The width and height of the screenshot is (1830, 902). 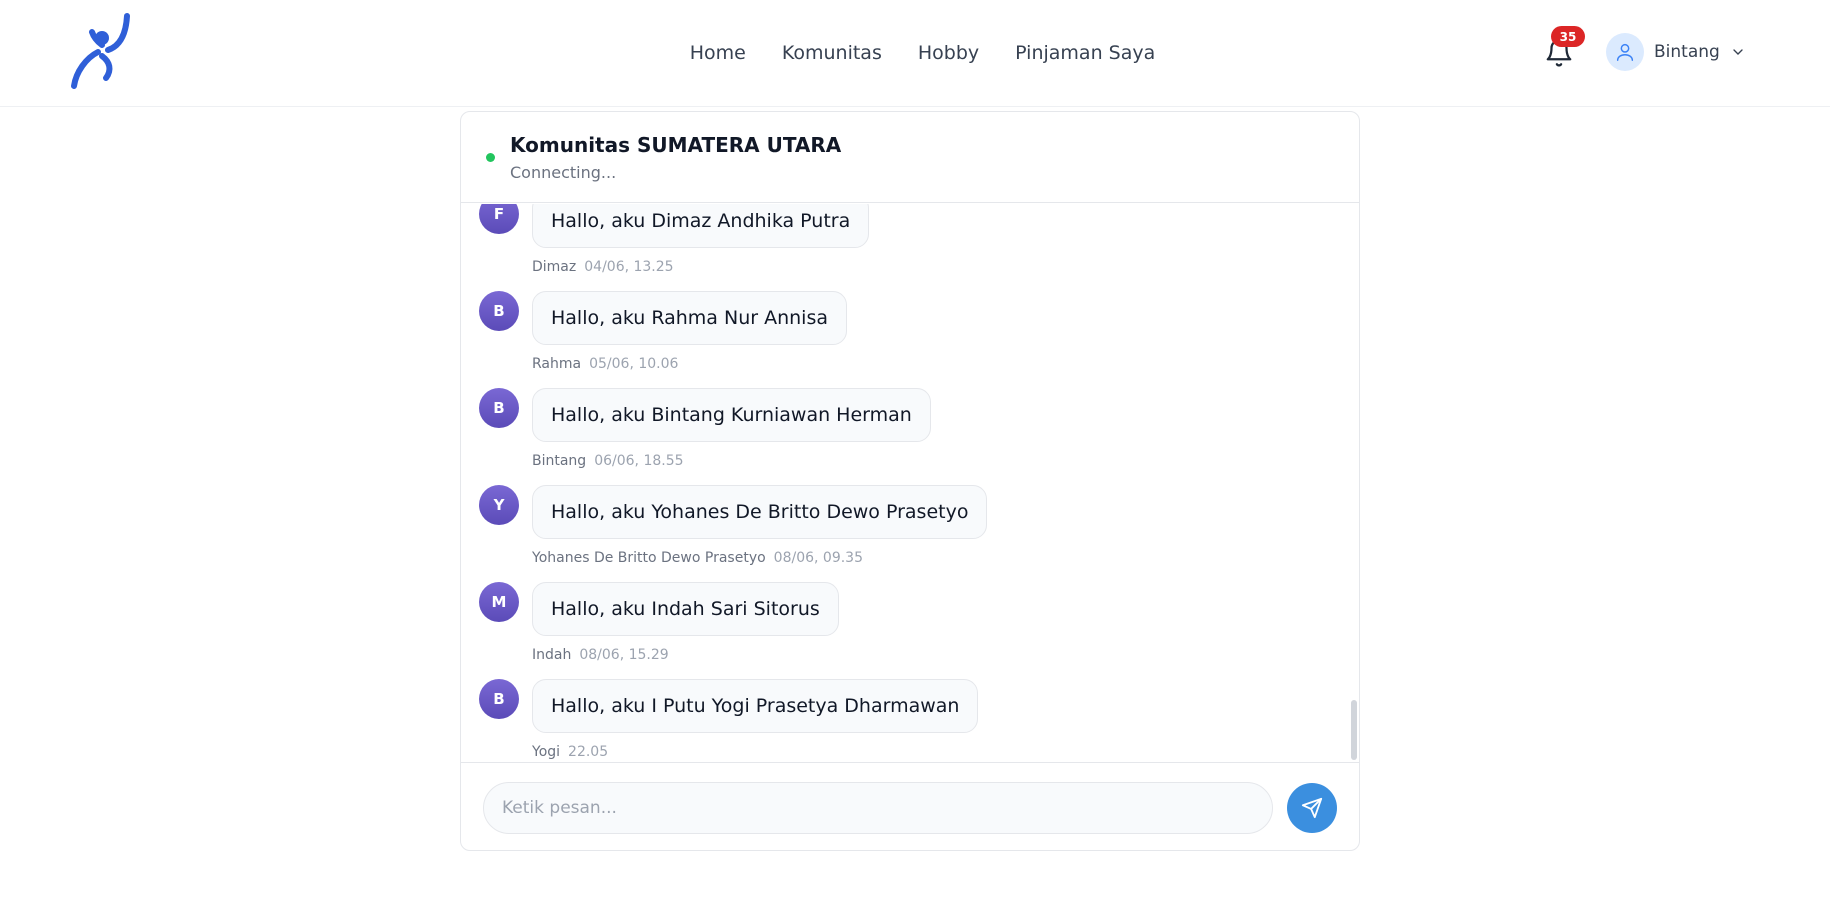 I want to click on message-time: 06/06, 18.55, so click(x=639, y=461).